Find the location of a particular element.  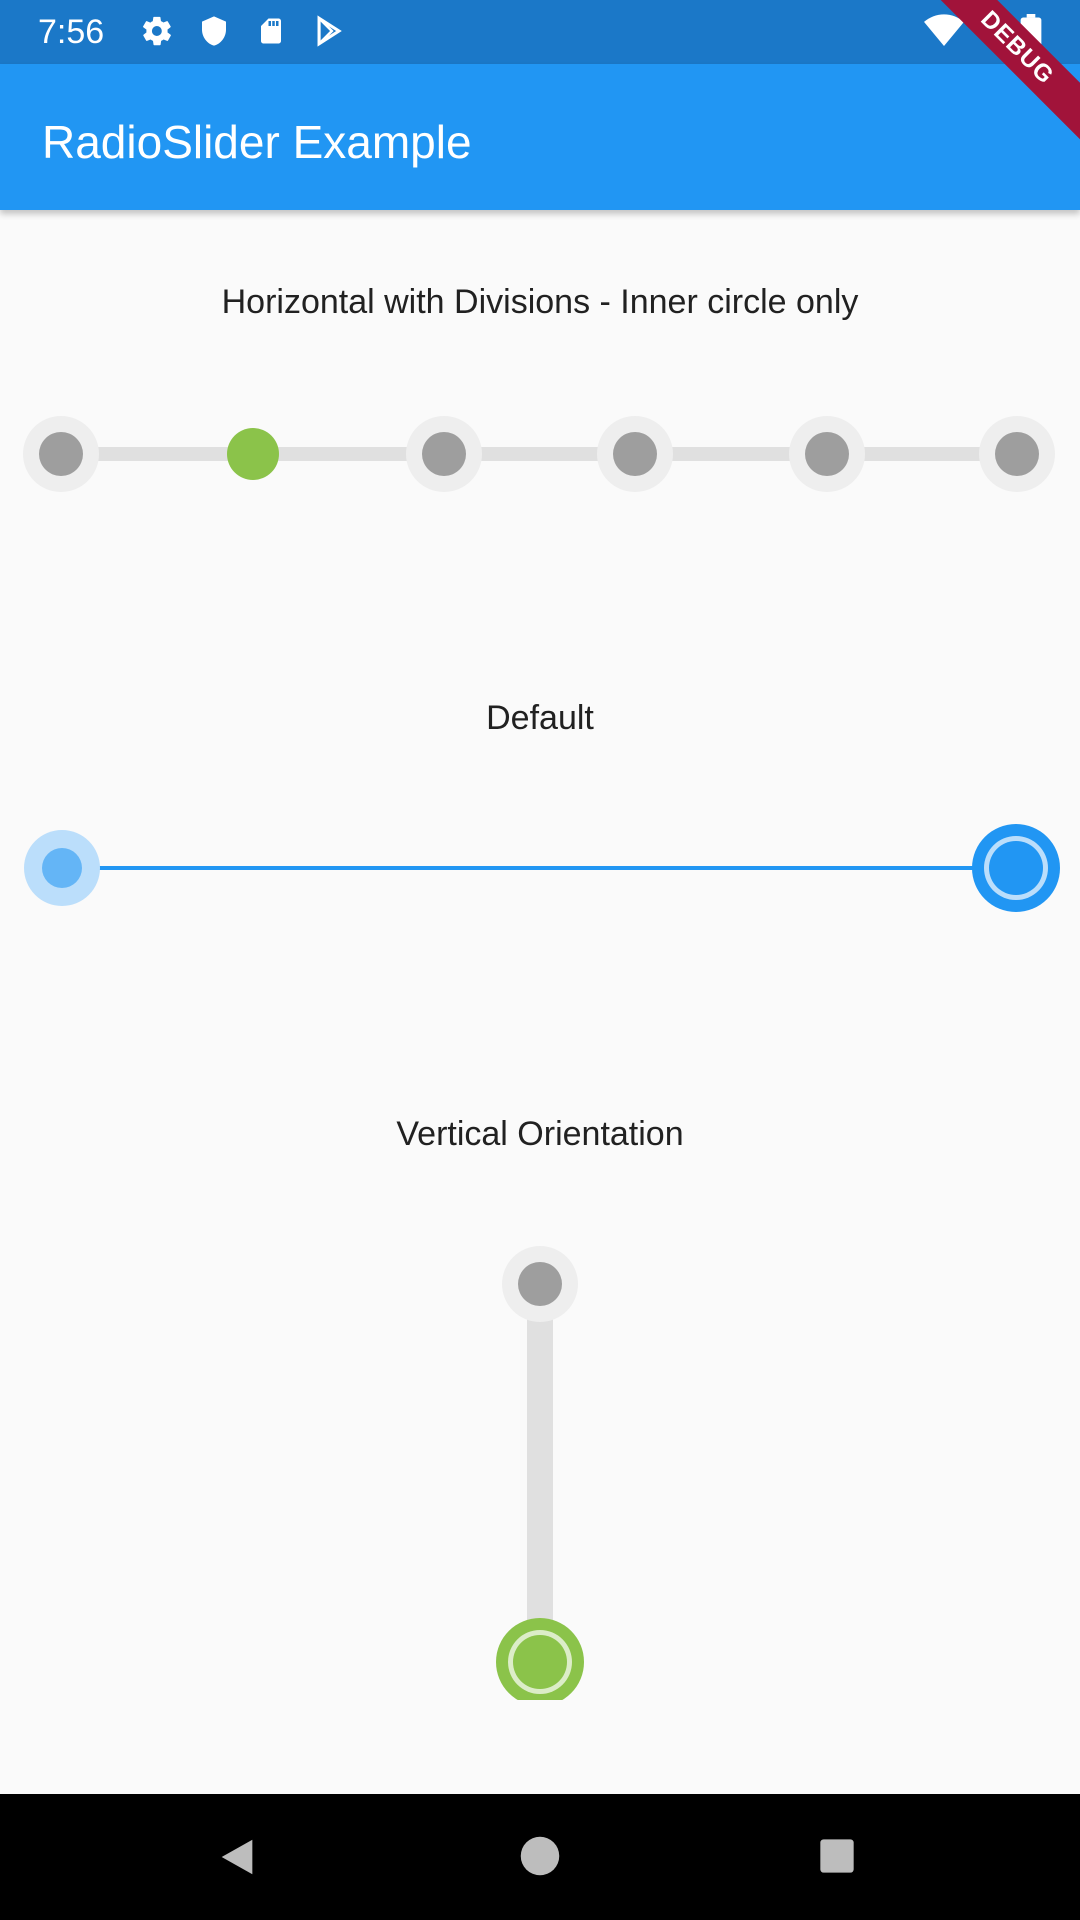

status-time: 7:56 is located at coordinates (71, 32).